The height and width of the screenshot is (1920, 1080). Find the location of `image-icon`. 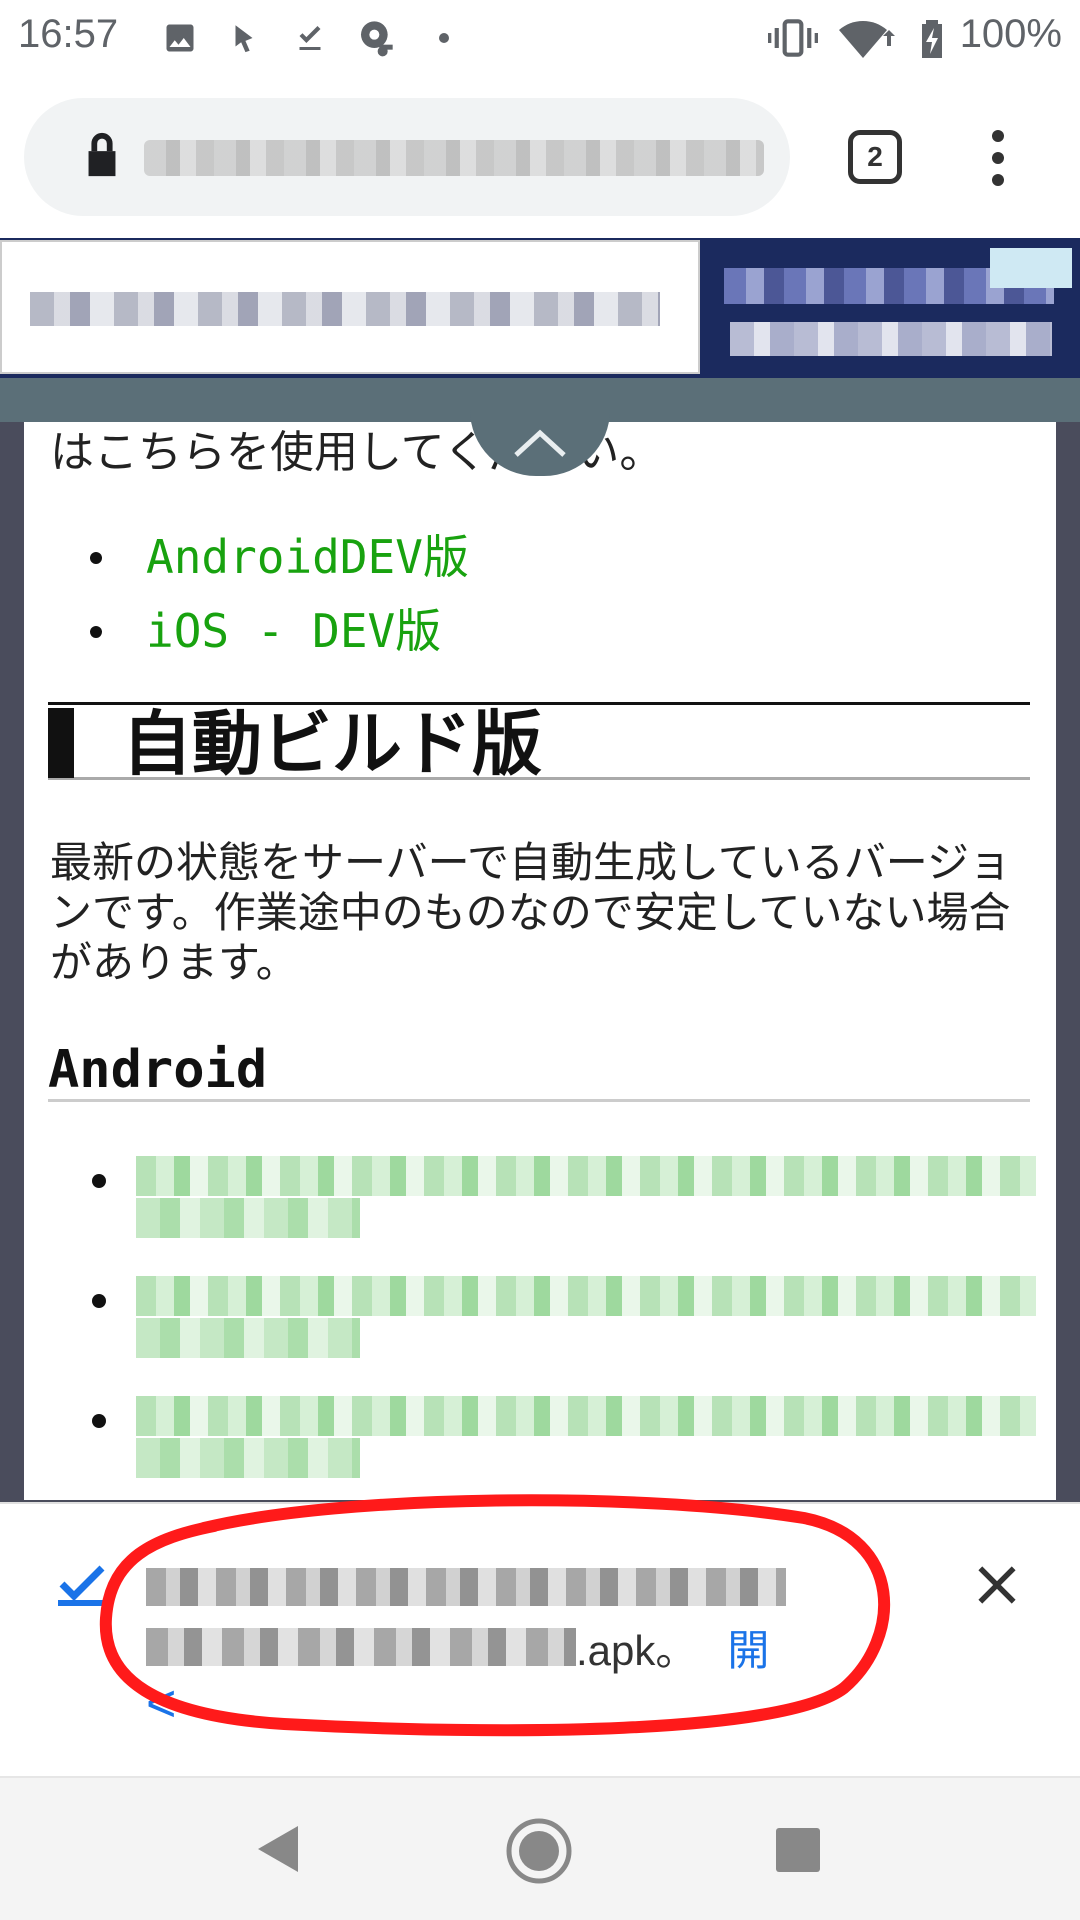

image-icon is located at coordinates (180, 38).